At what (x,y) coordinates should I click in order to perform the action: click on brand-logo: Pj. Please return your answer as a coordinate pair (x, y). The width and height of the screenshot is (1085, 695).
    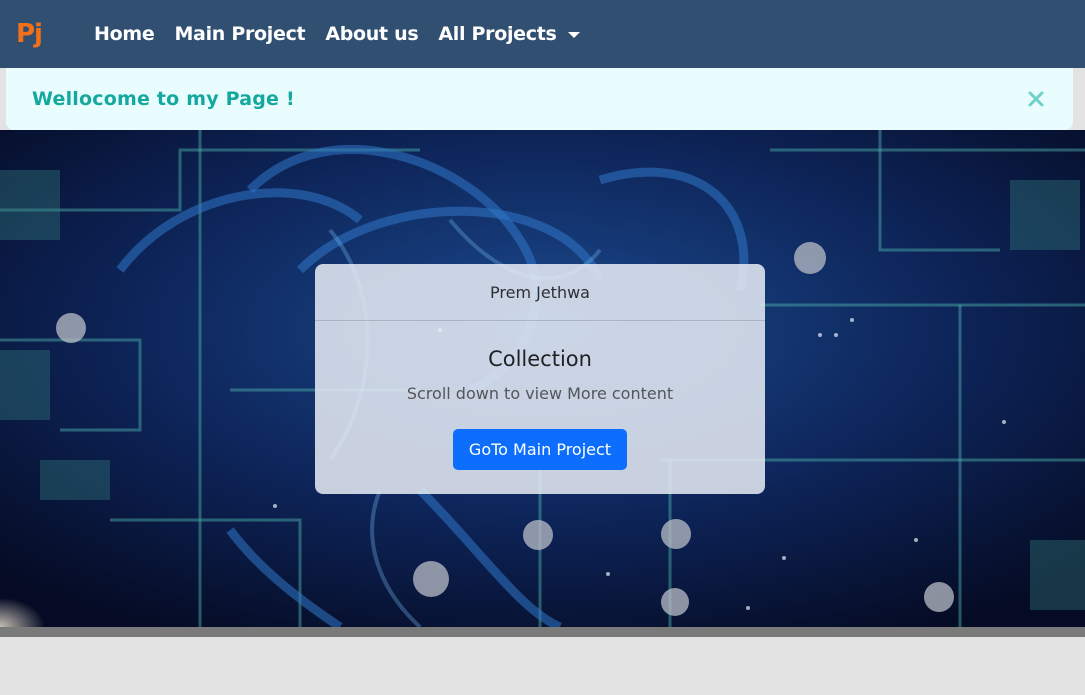
    Looking at the image, I should click on (29, 34).